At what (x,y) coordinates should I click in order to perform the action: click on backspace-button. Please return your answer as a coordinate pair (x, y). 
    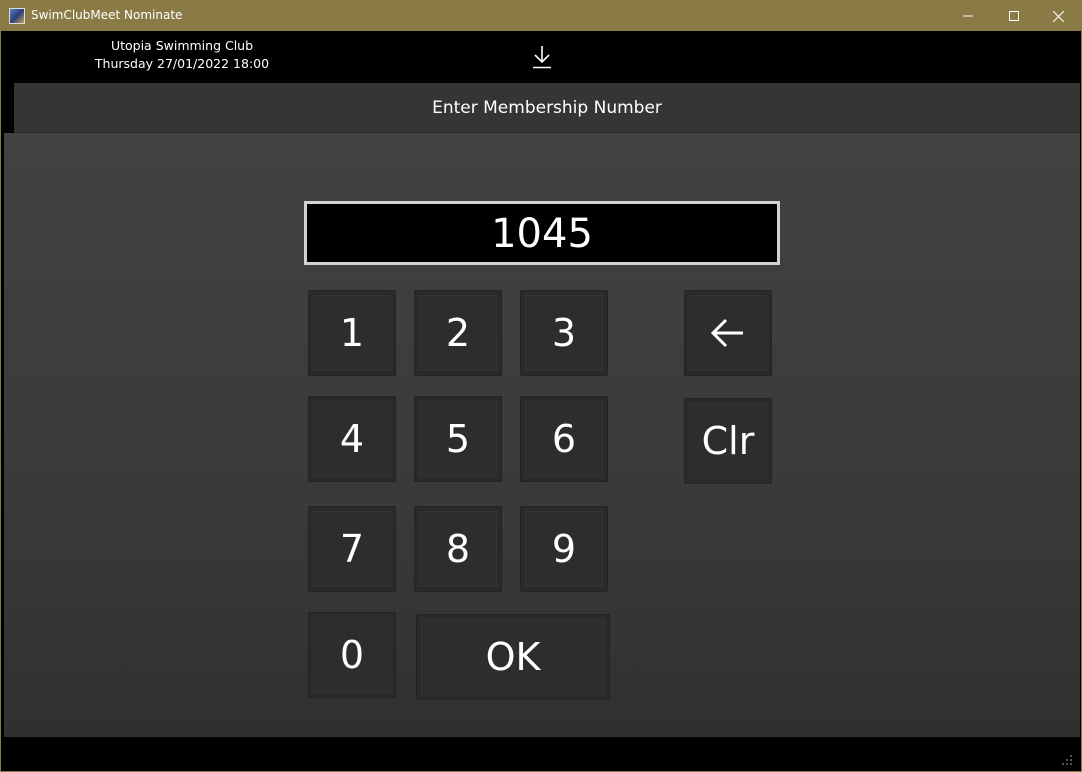
    Looking at the image, I should click on (728, 333).